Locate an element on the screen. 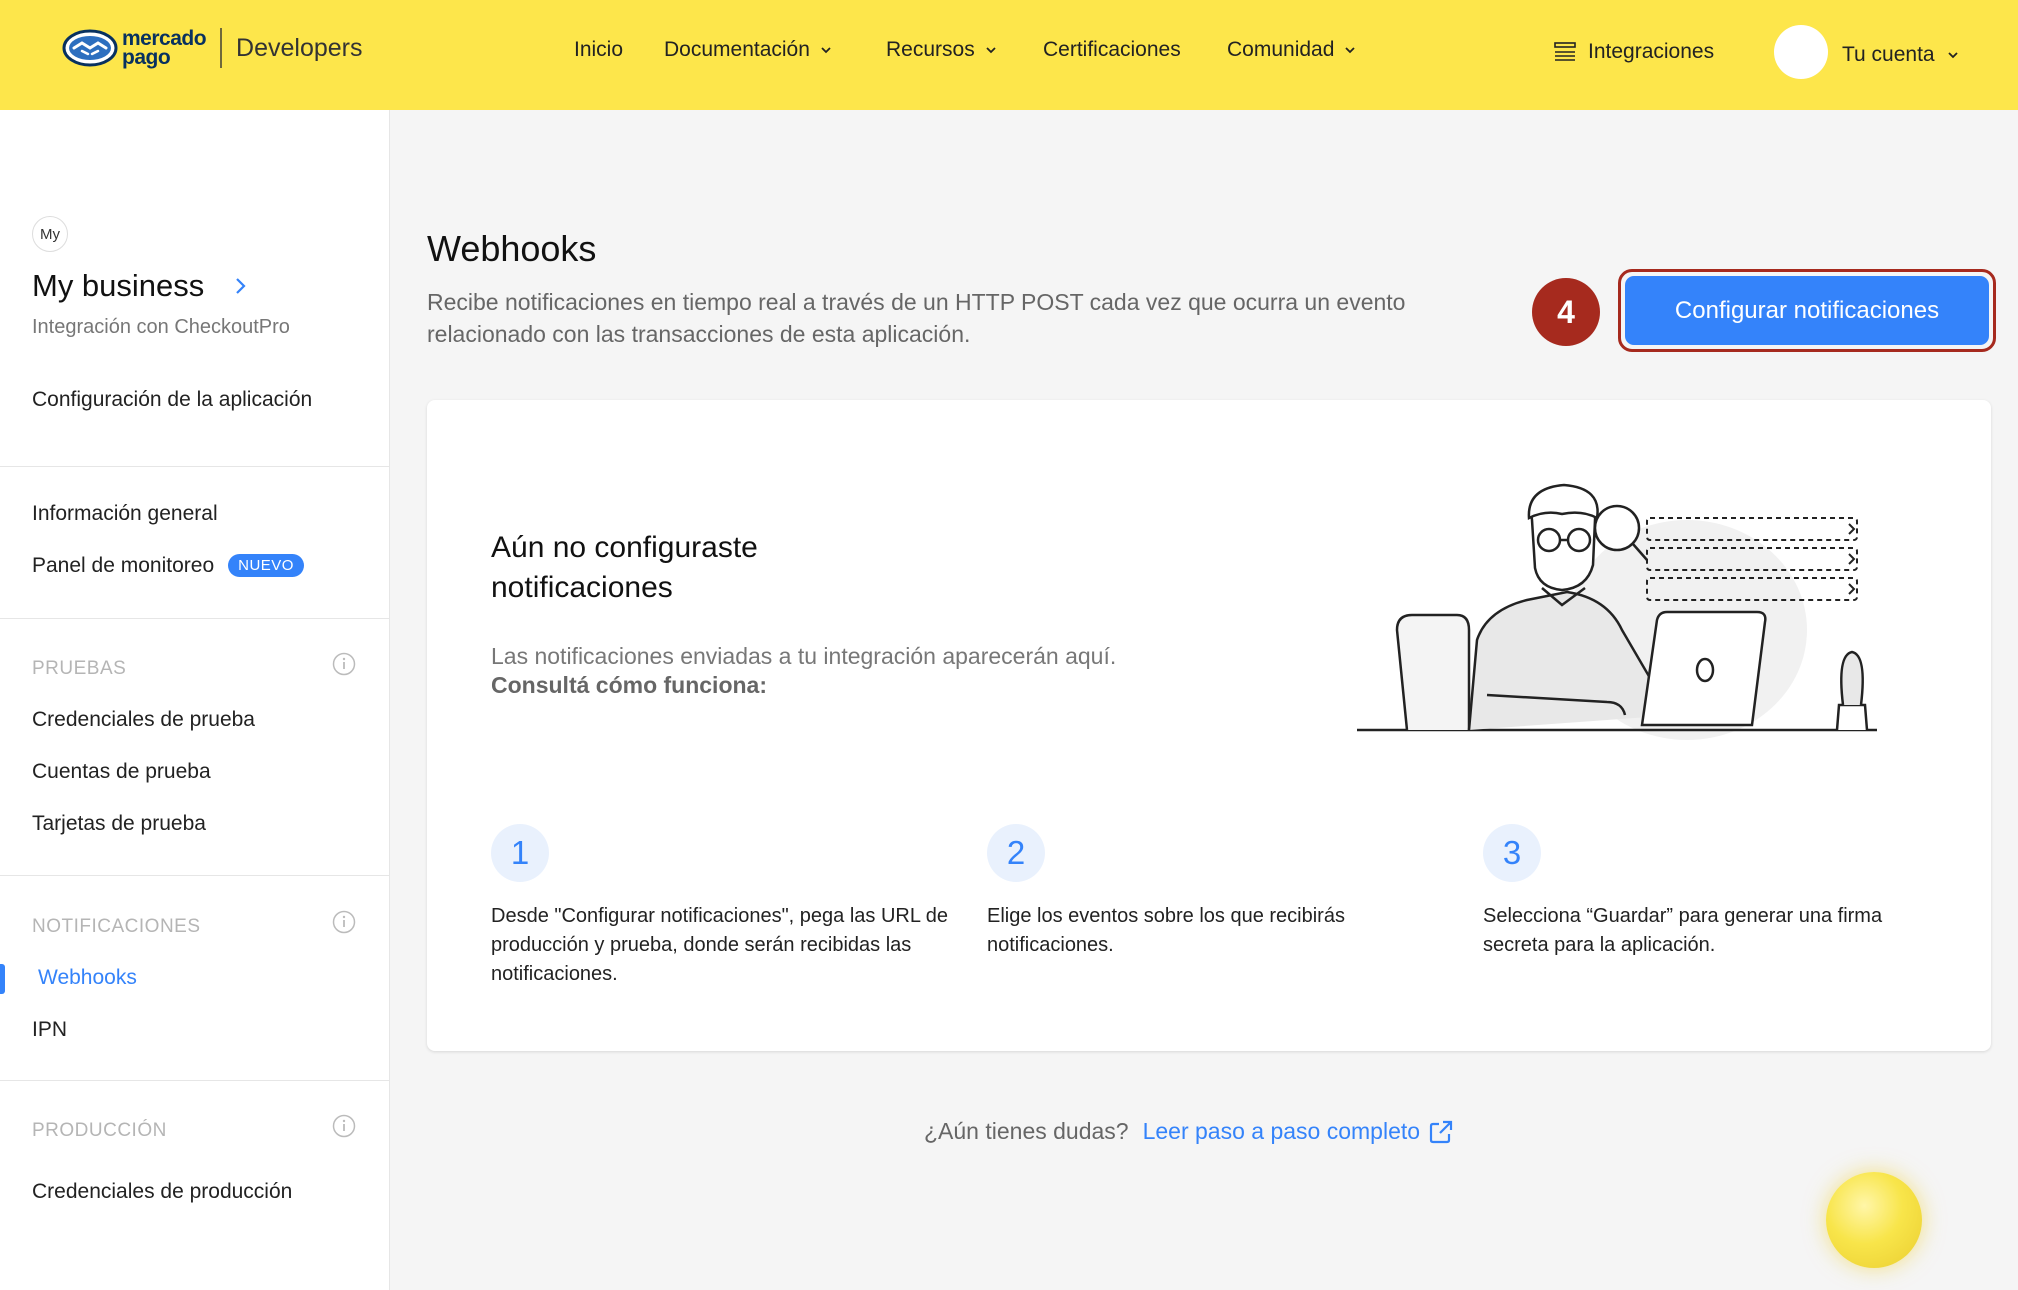 Image resolution: width=2018 pixels, height=1290 pixels. configure-notifications-highlight: Configurar notificaciones is located at coordinates (1807, 310).